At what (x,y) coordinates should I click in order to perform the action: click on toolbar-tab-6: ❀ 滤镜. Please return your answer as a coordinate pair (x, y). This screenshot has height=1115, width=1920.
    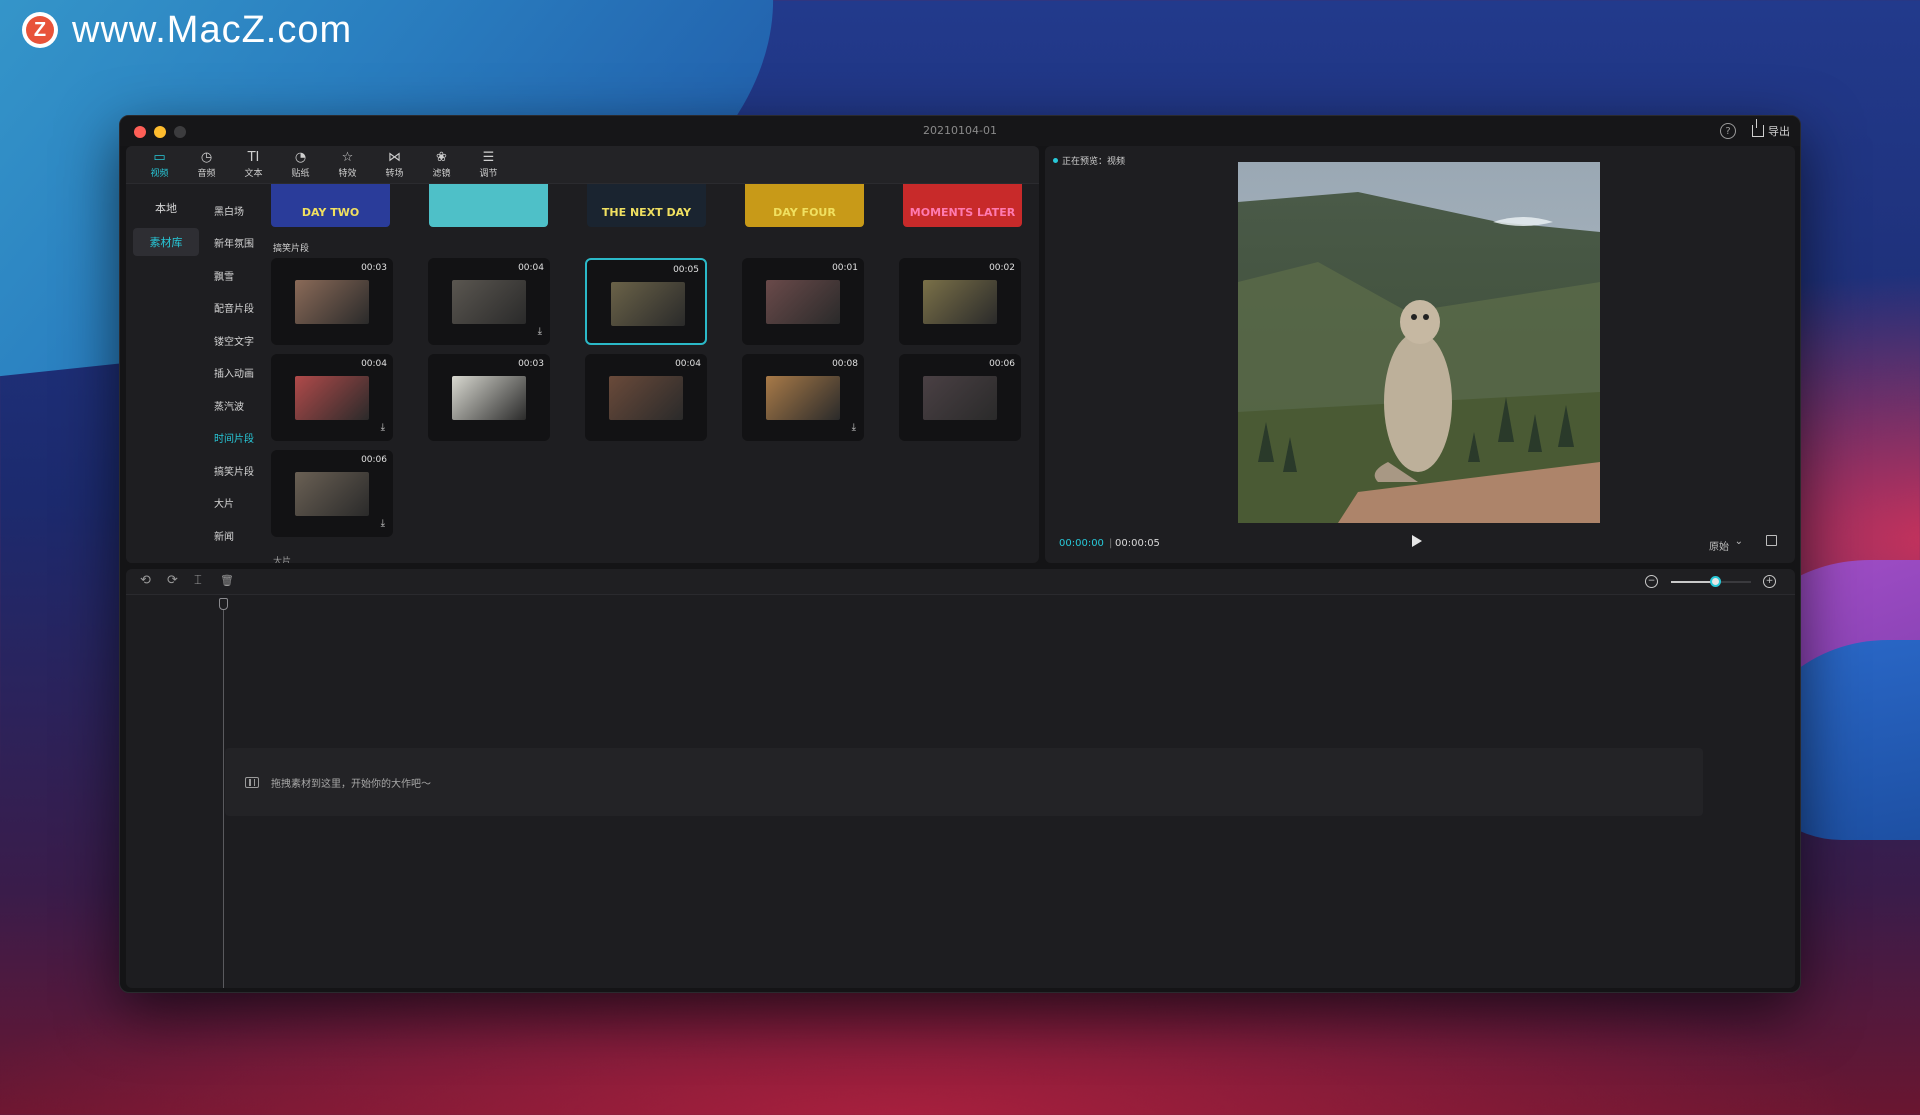
    Looking at the image, I should click on (441, 164).